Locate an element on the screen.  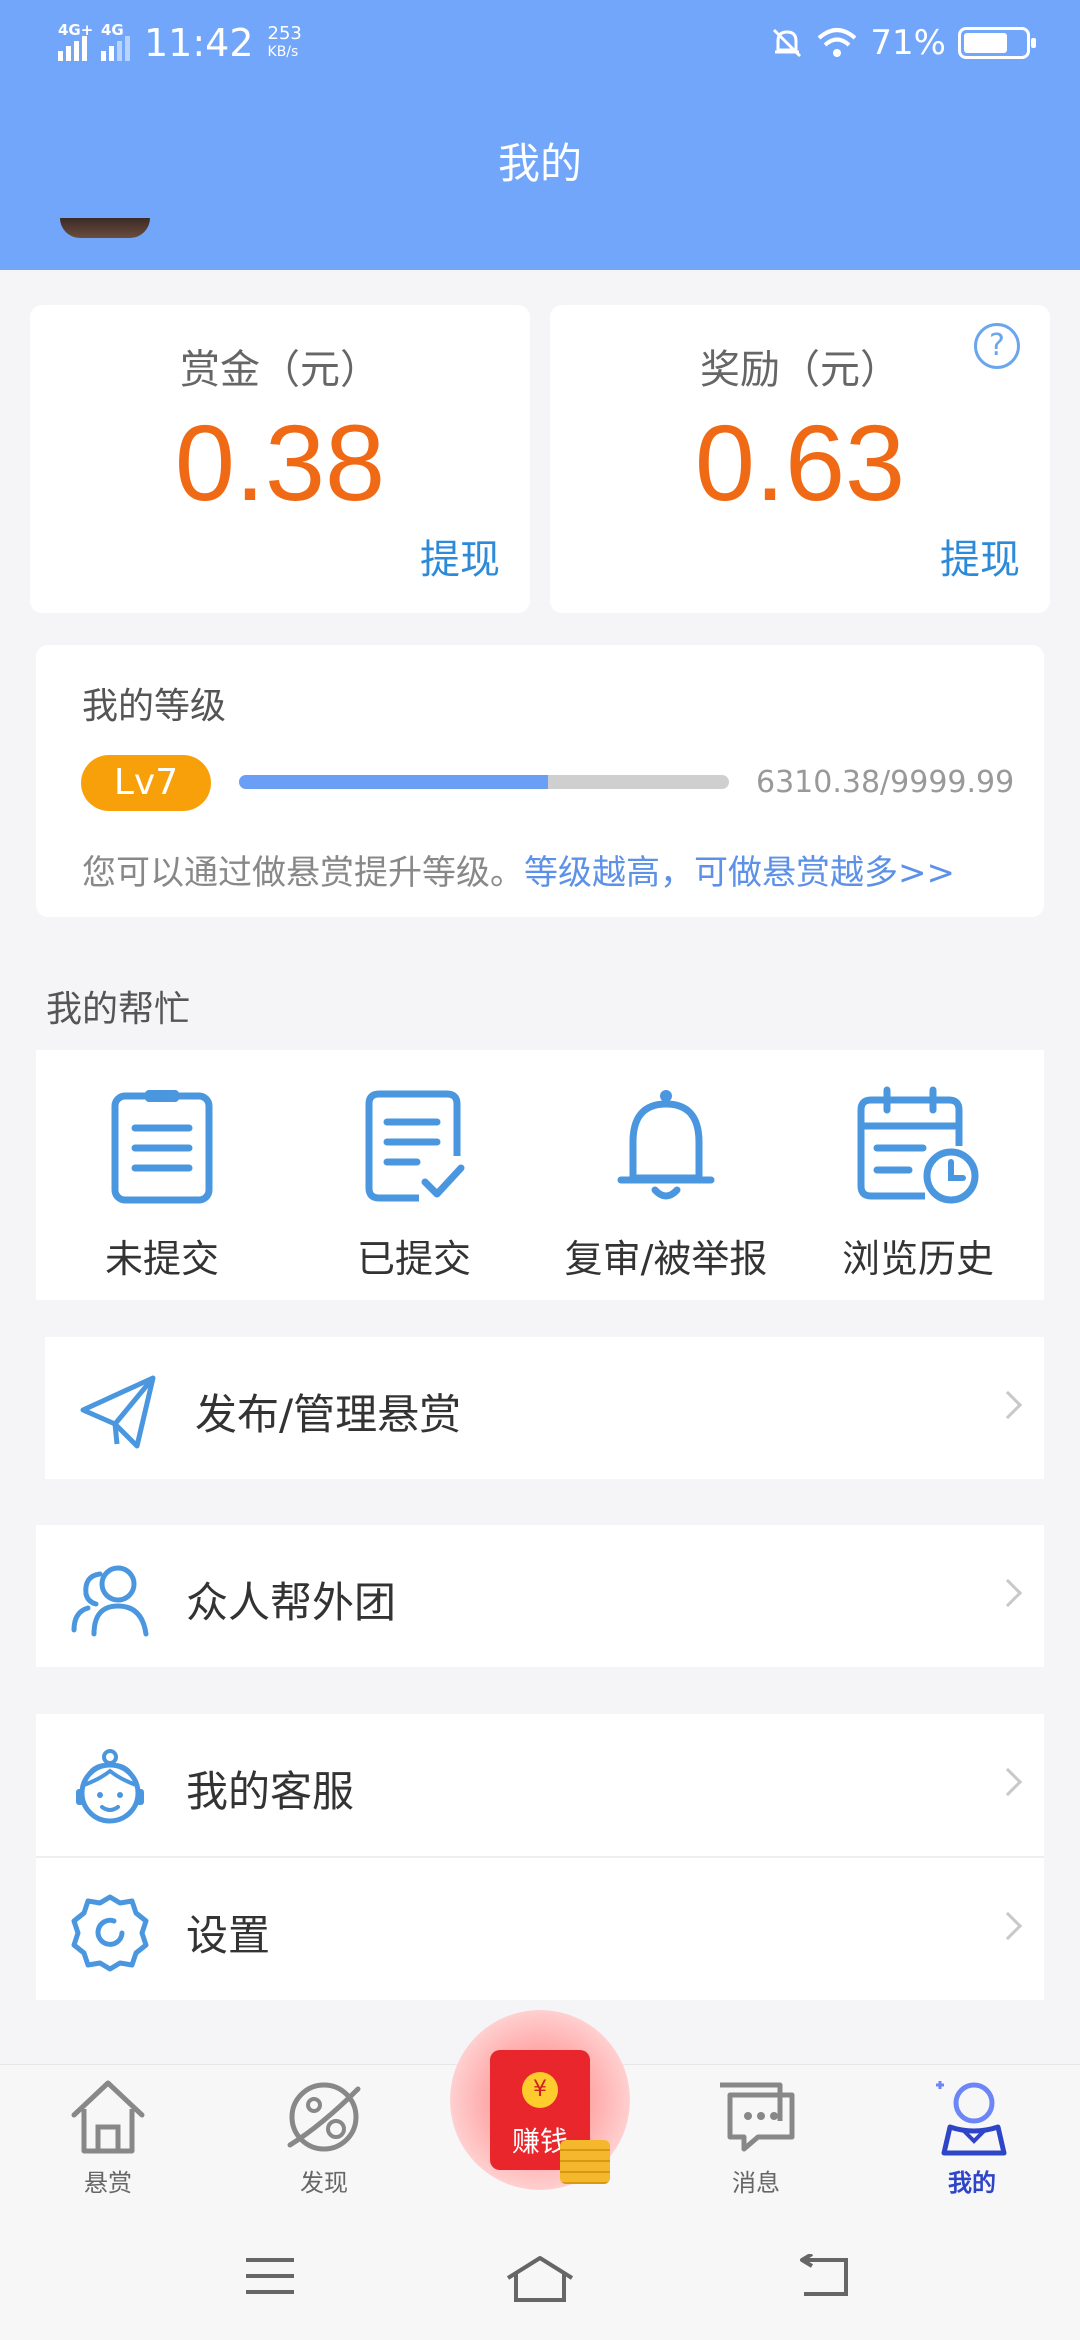
back-icon is located at coordinates (823, 2276).